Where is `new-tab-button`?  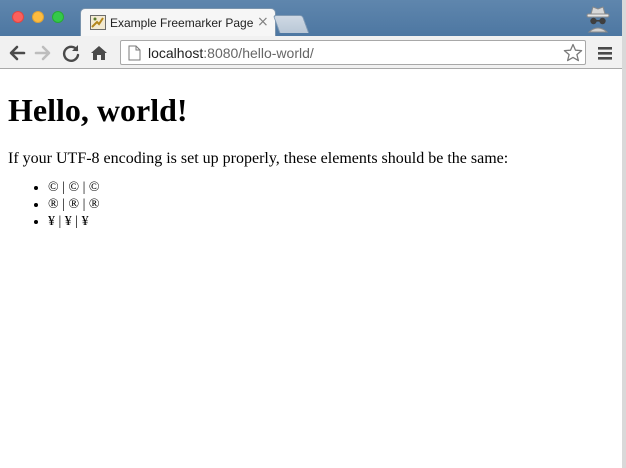 new-tab-button is located at coordinates (291, 24).